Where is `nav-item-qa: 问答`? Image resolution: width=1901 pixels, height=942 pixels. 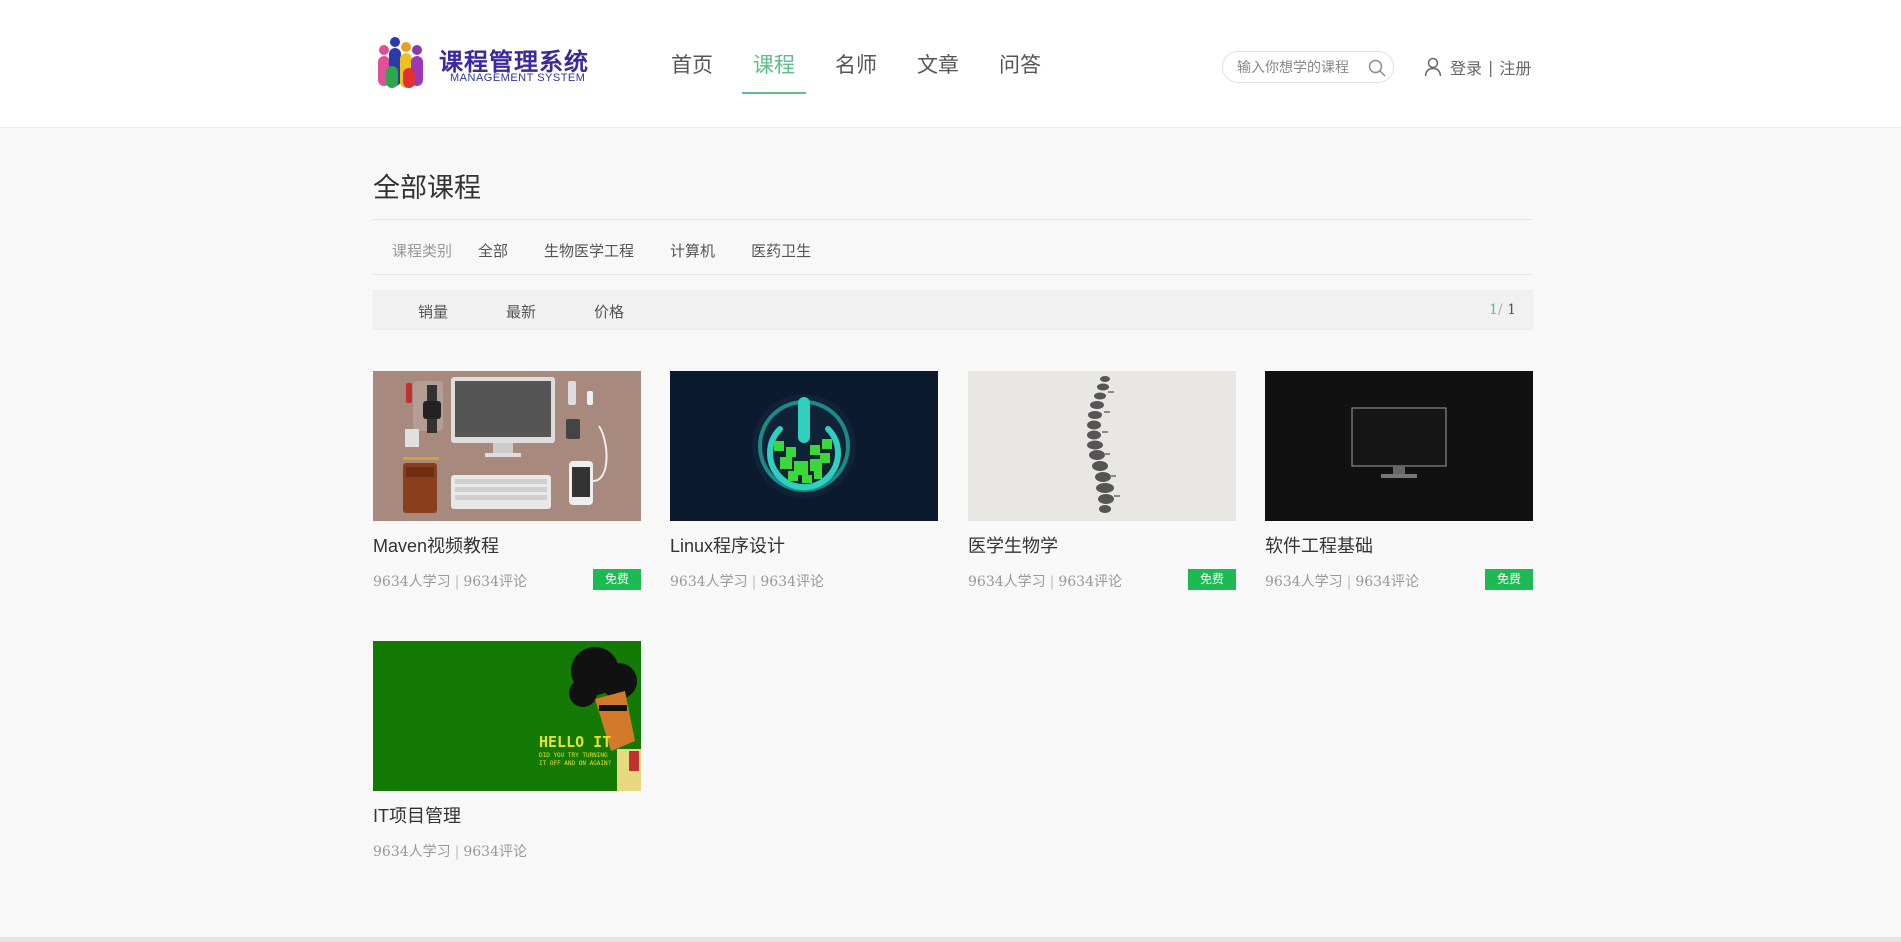
nav-item-qa: 问答 is located at coordinates (1020, 72).